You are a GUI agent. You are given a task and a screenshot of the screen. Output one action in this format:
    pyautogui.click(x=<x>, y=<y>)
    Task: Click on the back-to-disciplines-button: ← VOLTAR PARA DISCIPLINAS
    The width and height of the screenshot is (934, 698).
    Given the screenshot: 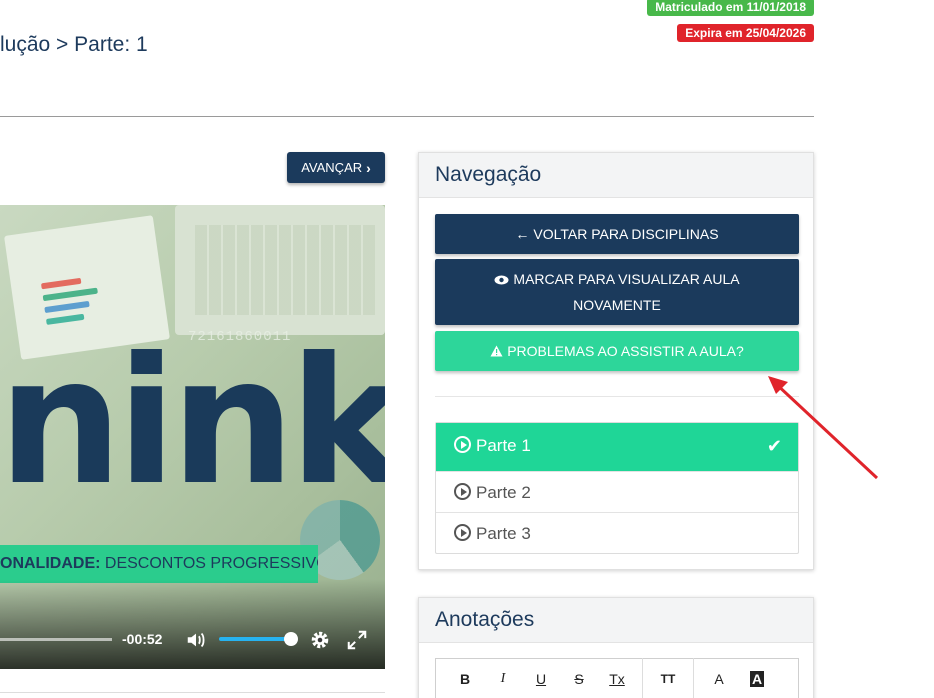 What is the action you would take?
    pyautogui.click(x=617, y=234)
    